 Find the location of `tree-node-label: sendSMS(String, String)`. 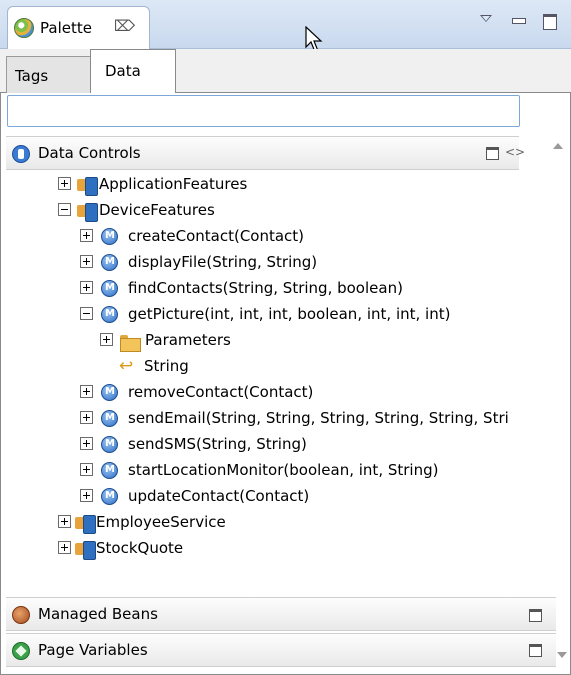

tree-node-label: sendSMS(String, String) is located at coordinates (217, 444).